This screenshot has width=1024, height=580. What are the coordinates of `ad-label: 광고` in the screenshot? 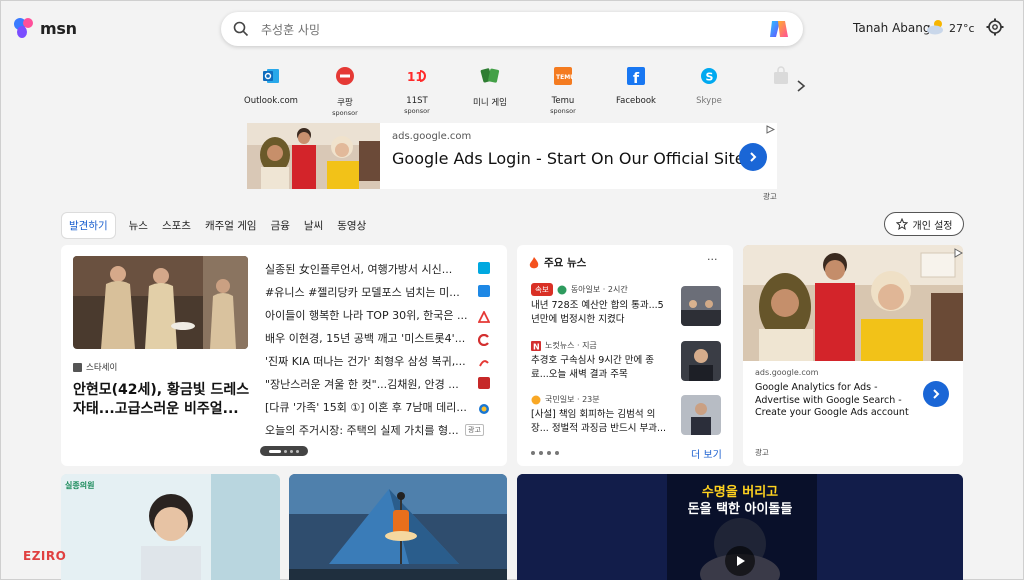 It's located at (770, 196).